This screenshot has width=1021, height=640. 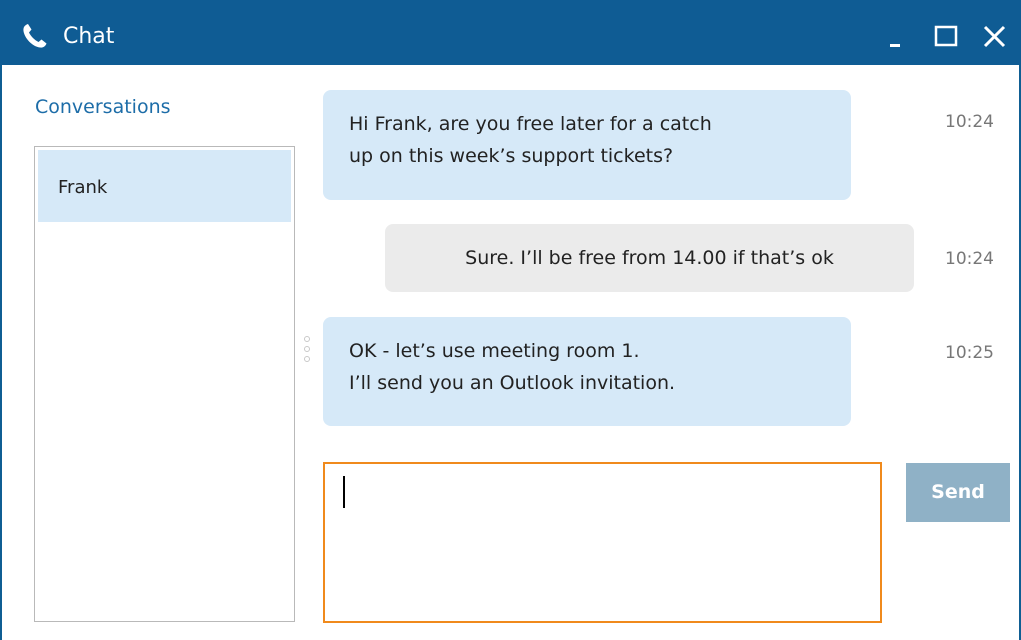 I want to click on phone-icon, so click(x=35, y=36).